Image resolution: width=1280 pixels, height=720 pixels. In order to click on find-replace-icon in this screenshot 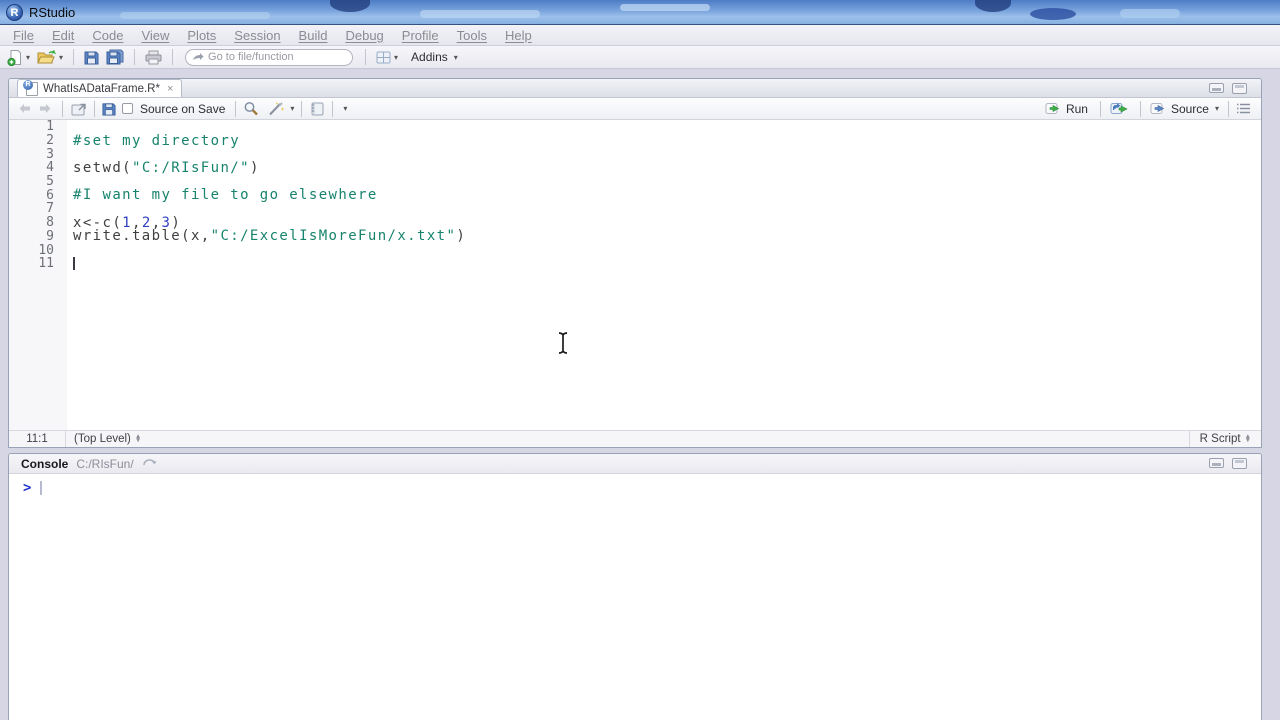, I will do `click(251, 108)`.